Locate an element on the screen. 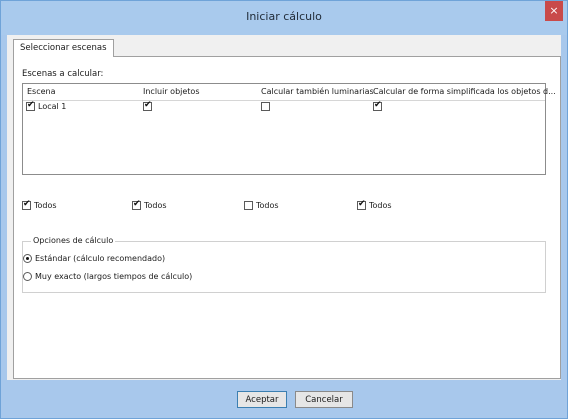  group-title: Opciones de cálculo is located at coordinates (73, 240).